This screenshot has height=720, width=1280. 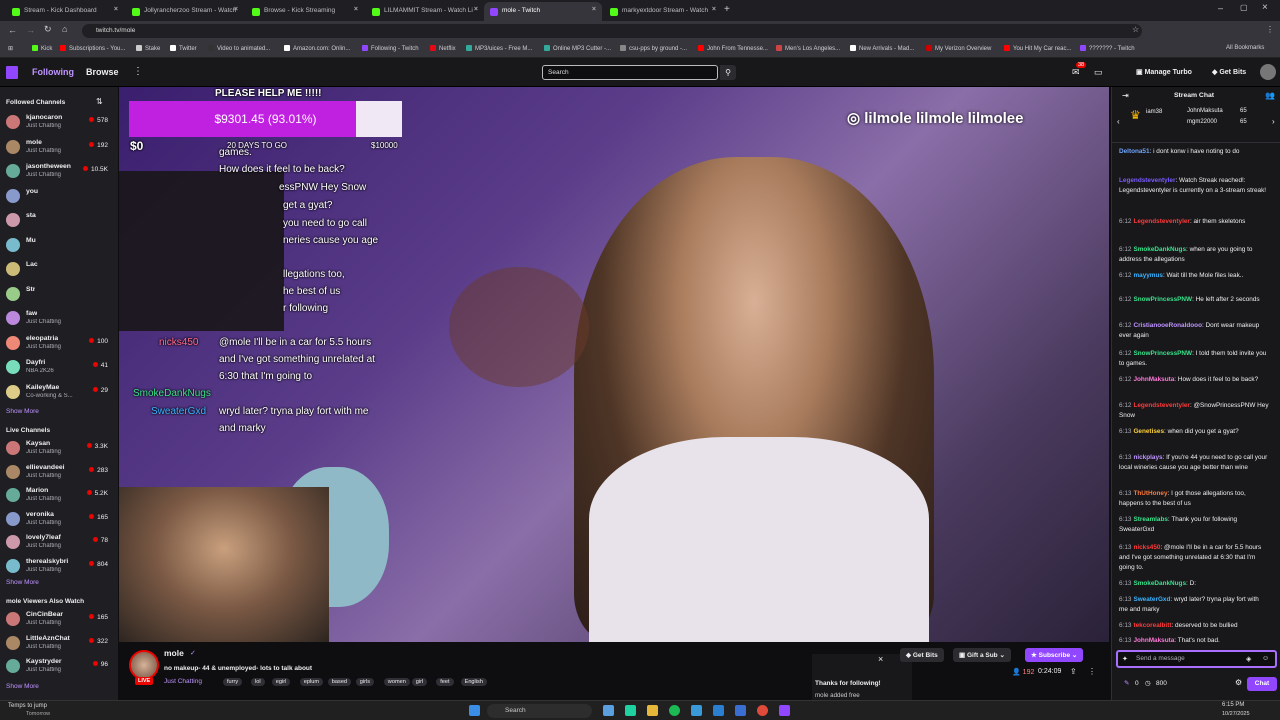 What do you see at coordinates (22, 686) in the screenshot?
I see `show-more-also: Show More` at bounding box center [22, 686].